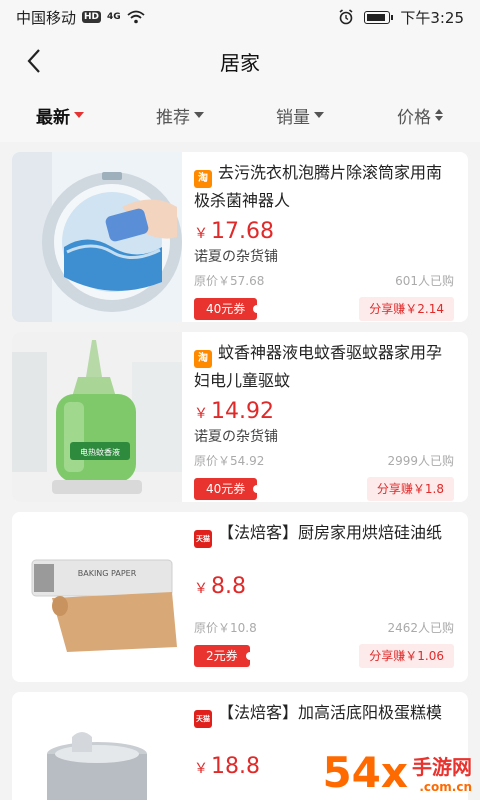  Describe the element at coordinates (229, 281) in the screenshot. I see `original-price: 原价￥57.68` at that location.